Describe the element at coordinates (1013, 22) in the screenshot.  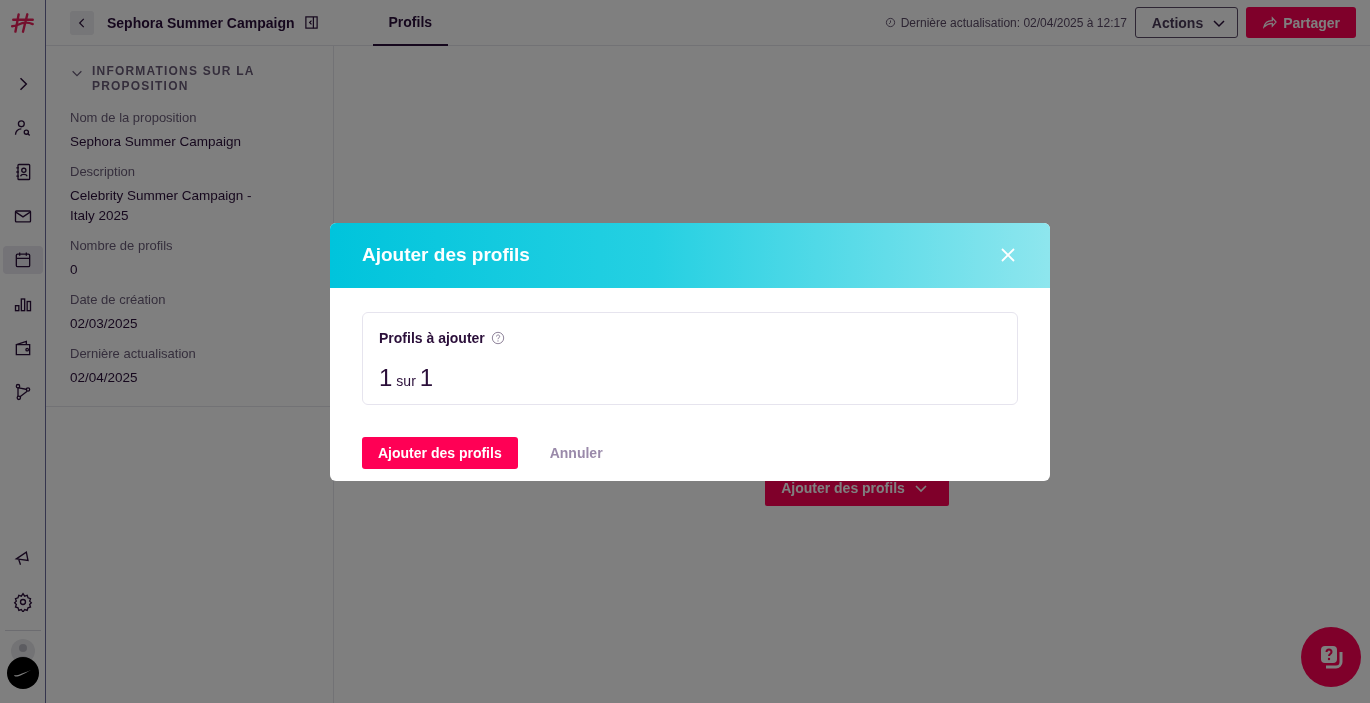
I see `last-update-text: Dernière actualisation: 02/04/2025 à 12:17` at that location.